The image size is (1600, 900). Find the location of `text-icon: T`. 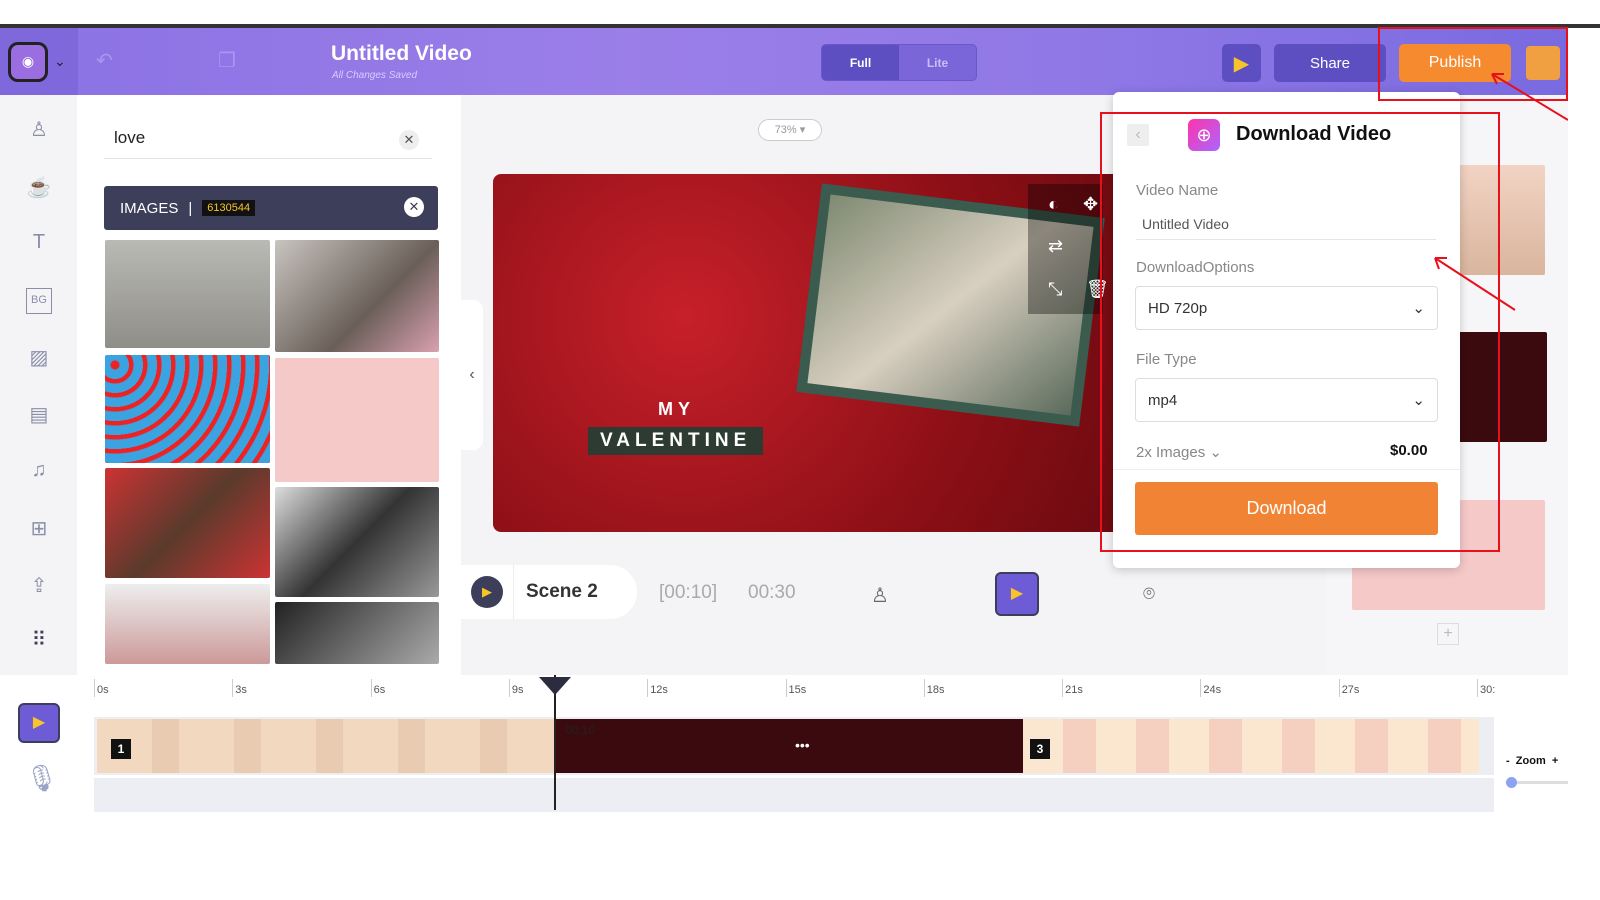

text-icon: T is located at coordinates (39, 244).